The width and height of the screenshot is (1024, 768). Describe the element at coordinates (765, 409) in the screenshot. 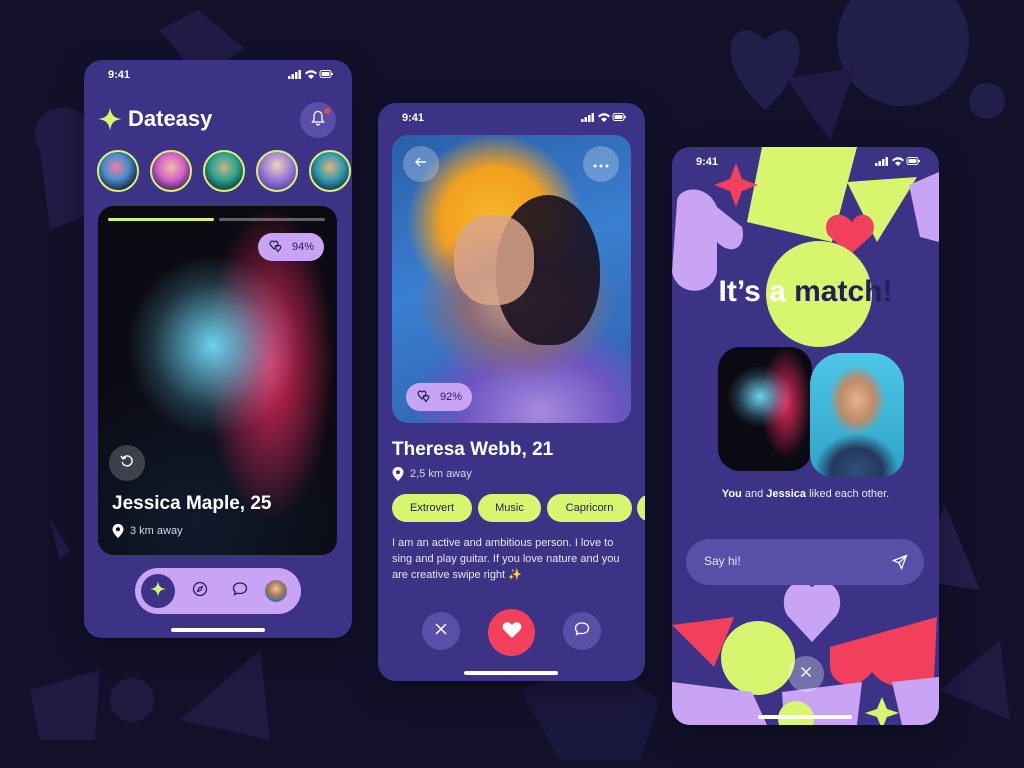

I see `match-photo-her` at that location.